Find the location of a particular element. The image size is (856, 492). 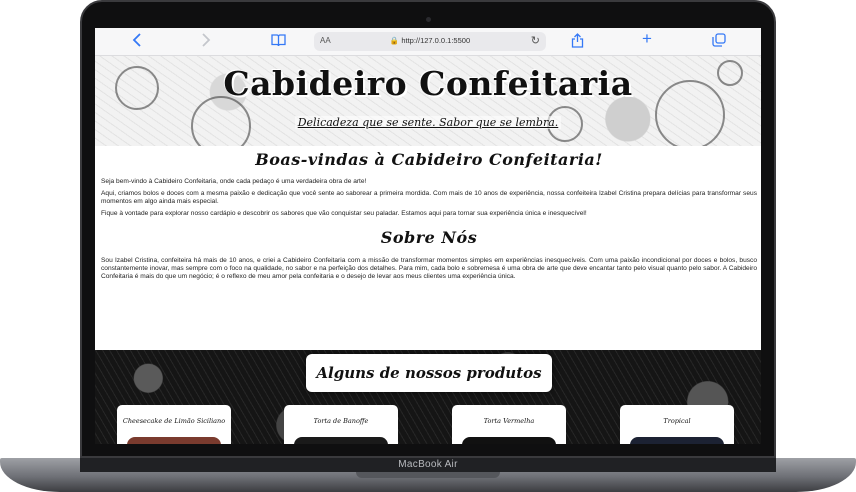

site-title: Cabideiro Confeitaria is located at coordinates (428, 83).